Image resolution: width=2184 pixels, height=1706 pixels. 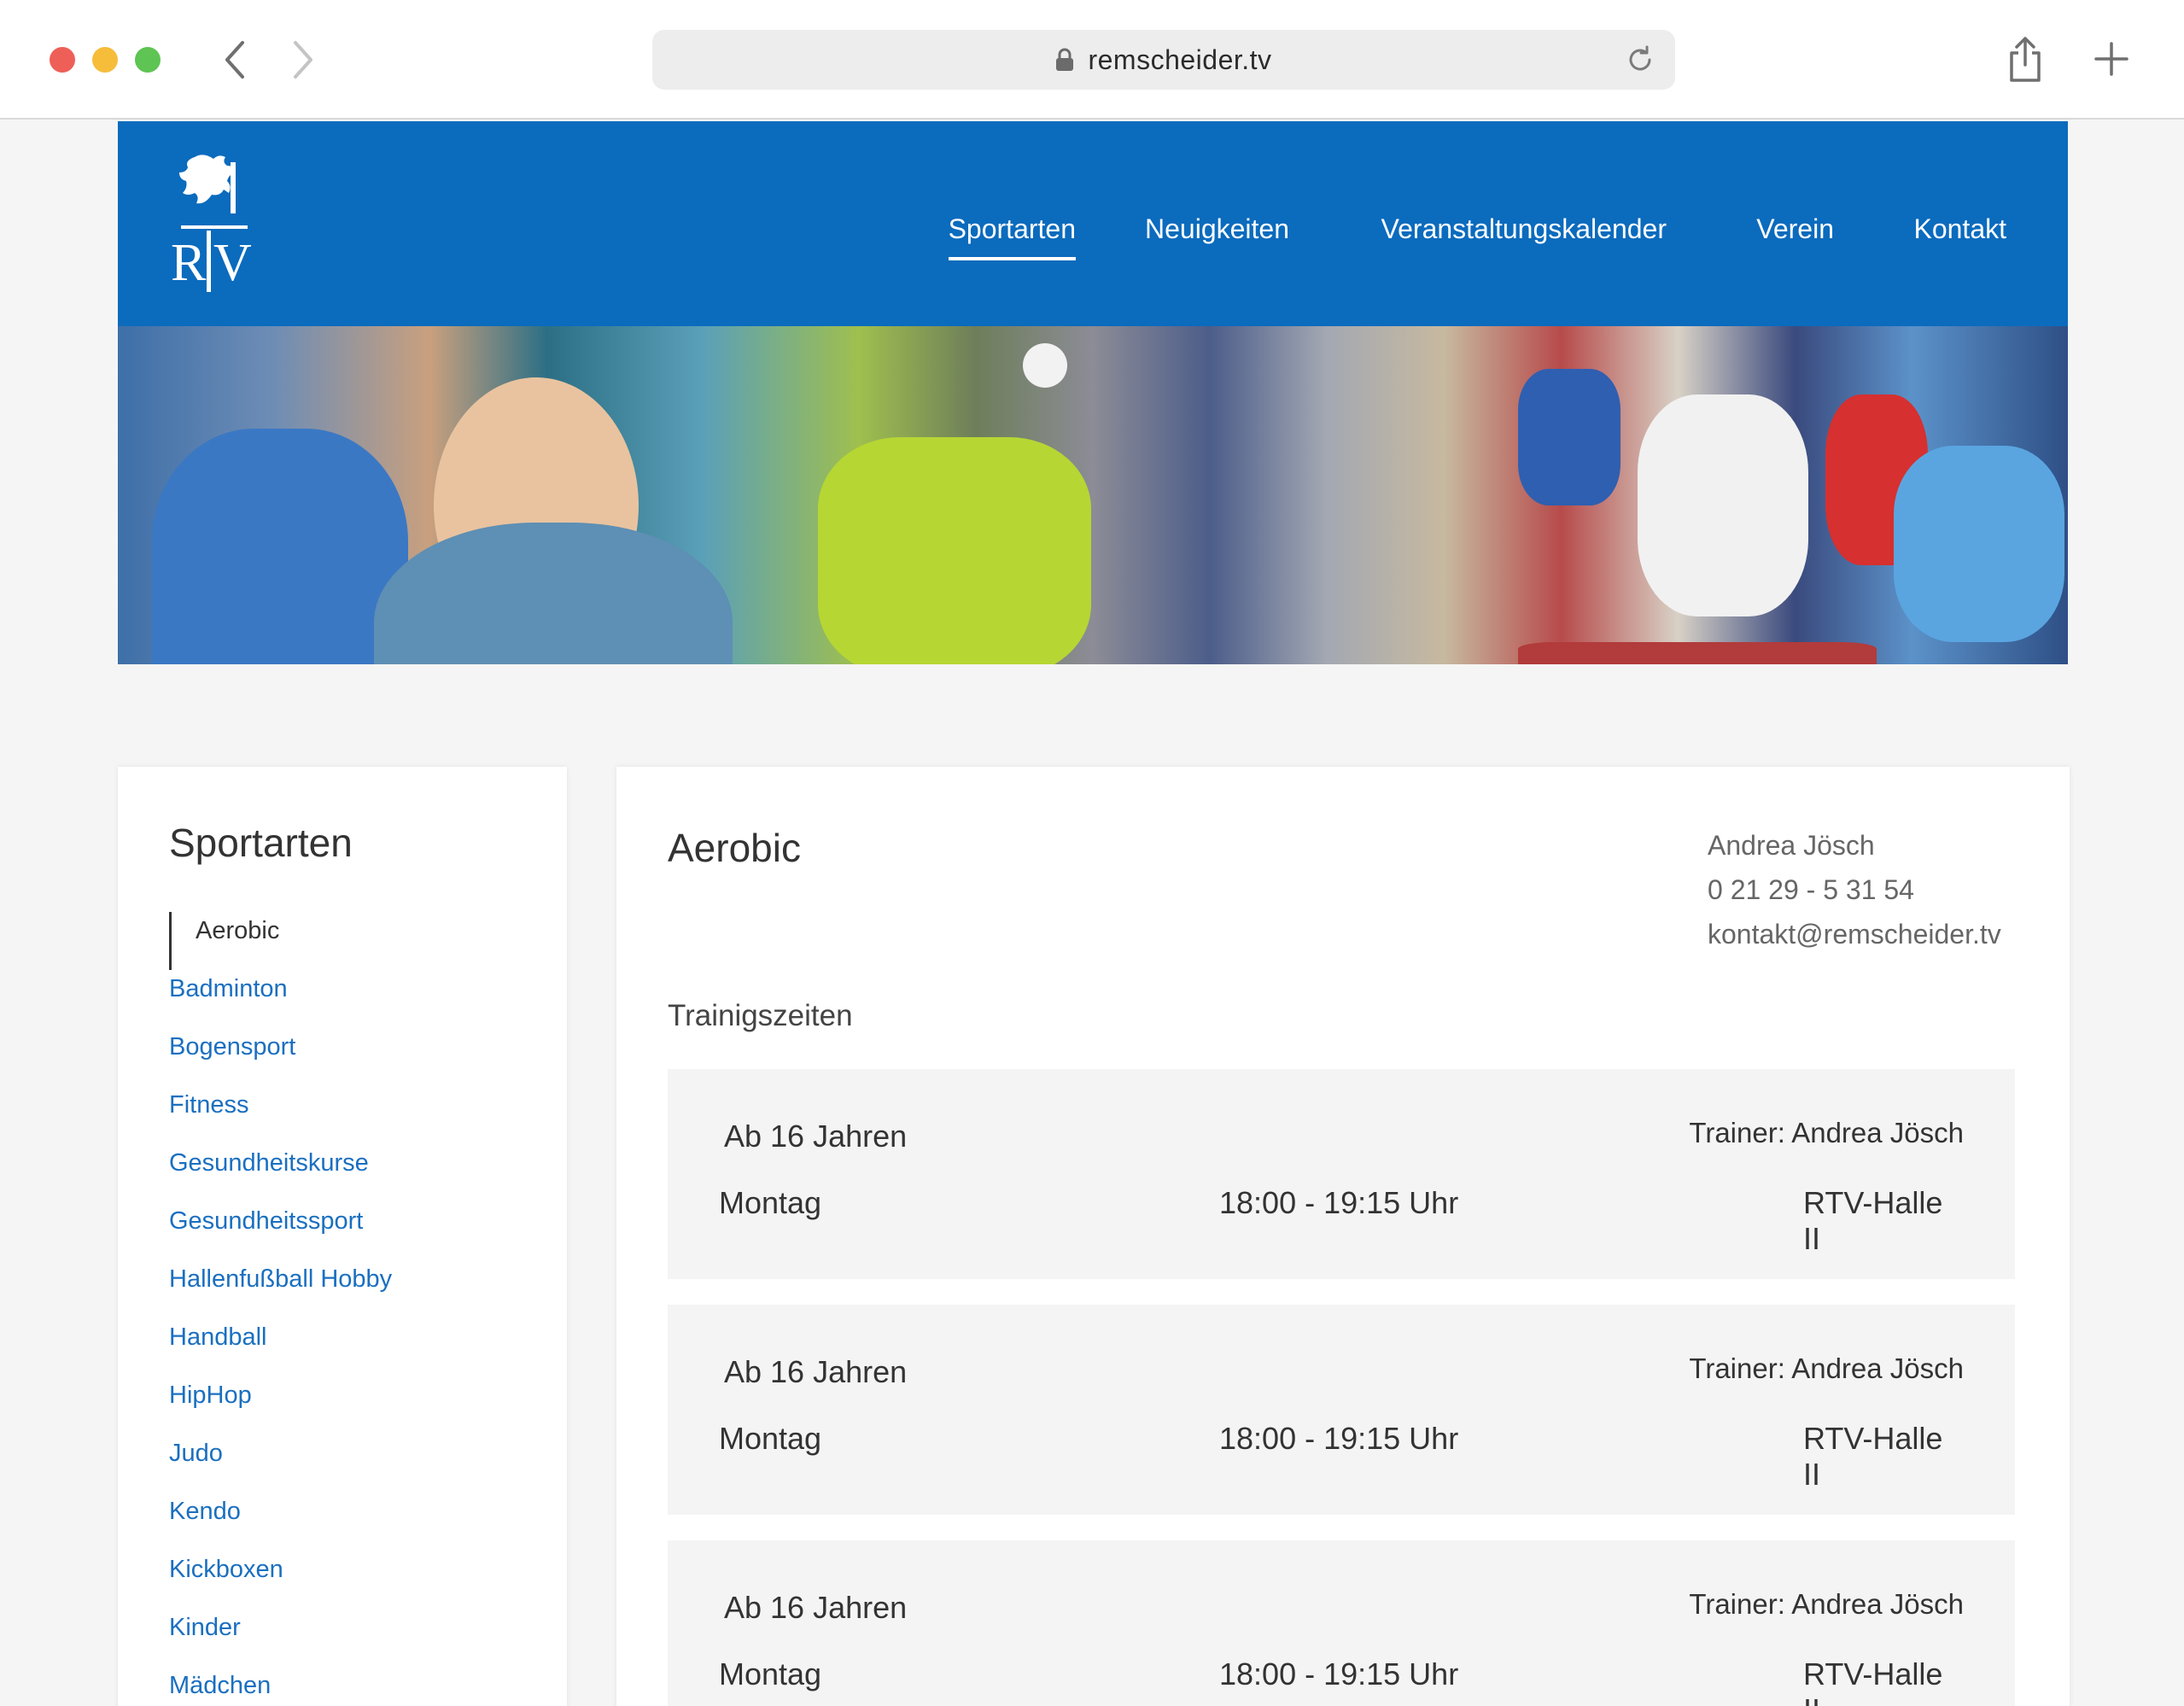 I want to click on rtv-logo: R V, so click(x=214, y=223).